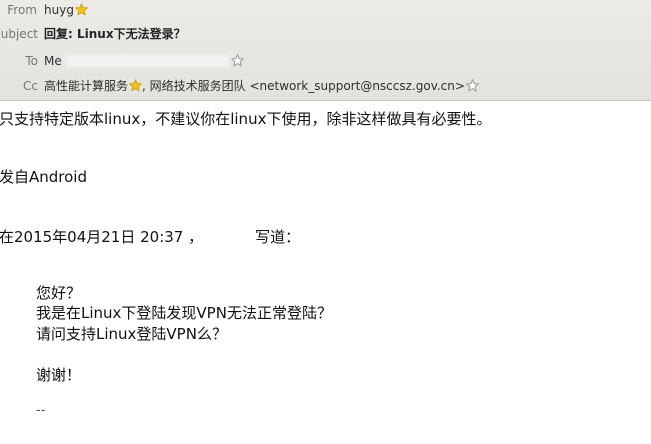 The height and width of the screenshot is (444, 651). What do you see at coordinates (43, 177) in the screenshot?
I see `signature-line: 发自Android` at bounding box center [43, 177].